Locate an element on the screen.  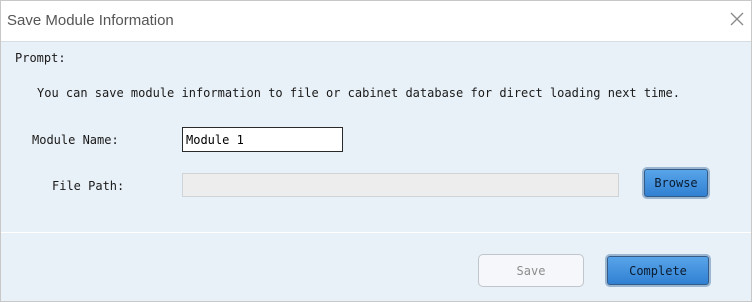
dialog-titlebar: Save Module Information is located at coordinates (376, 21).